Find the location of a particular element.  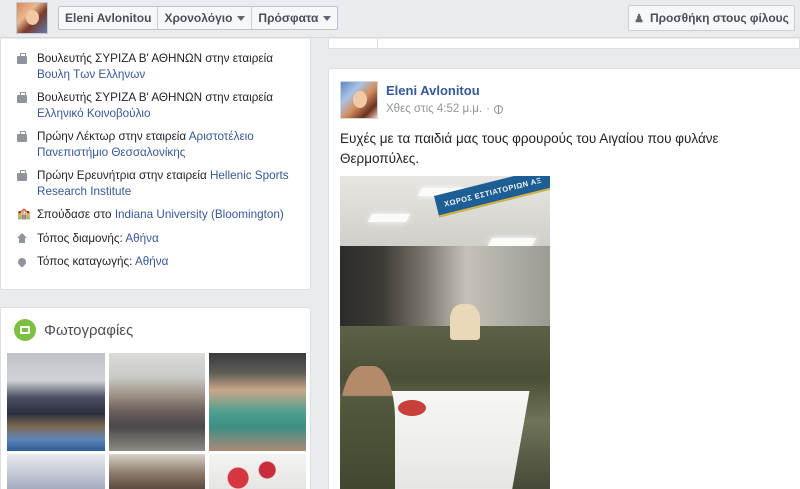

add-friend-button: ♟ Προσθήκη στους φίλους is located at coordinates (711, 18).